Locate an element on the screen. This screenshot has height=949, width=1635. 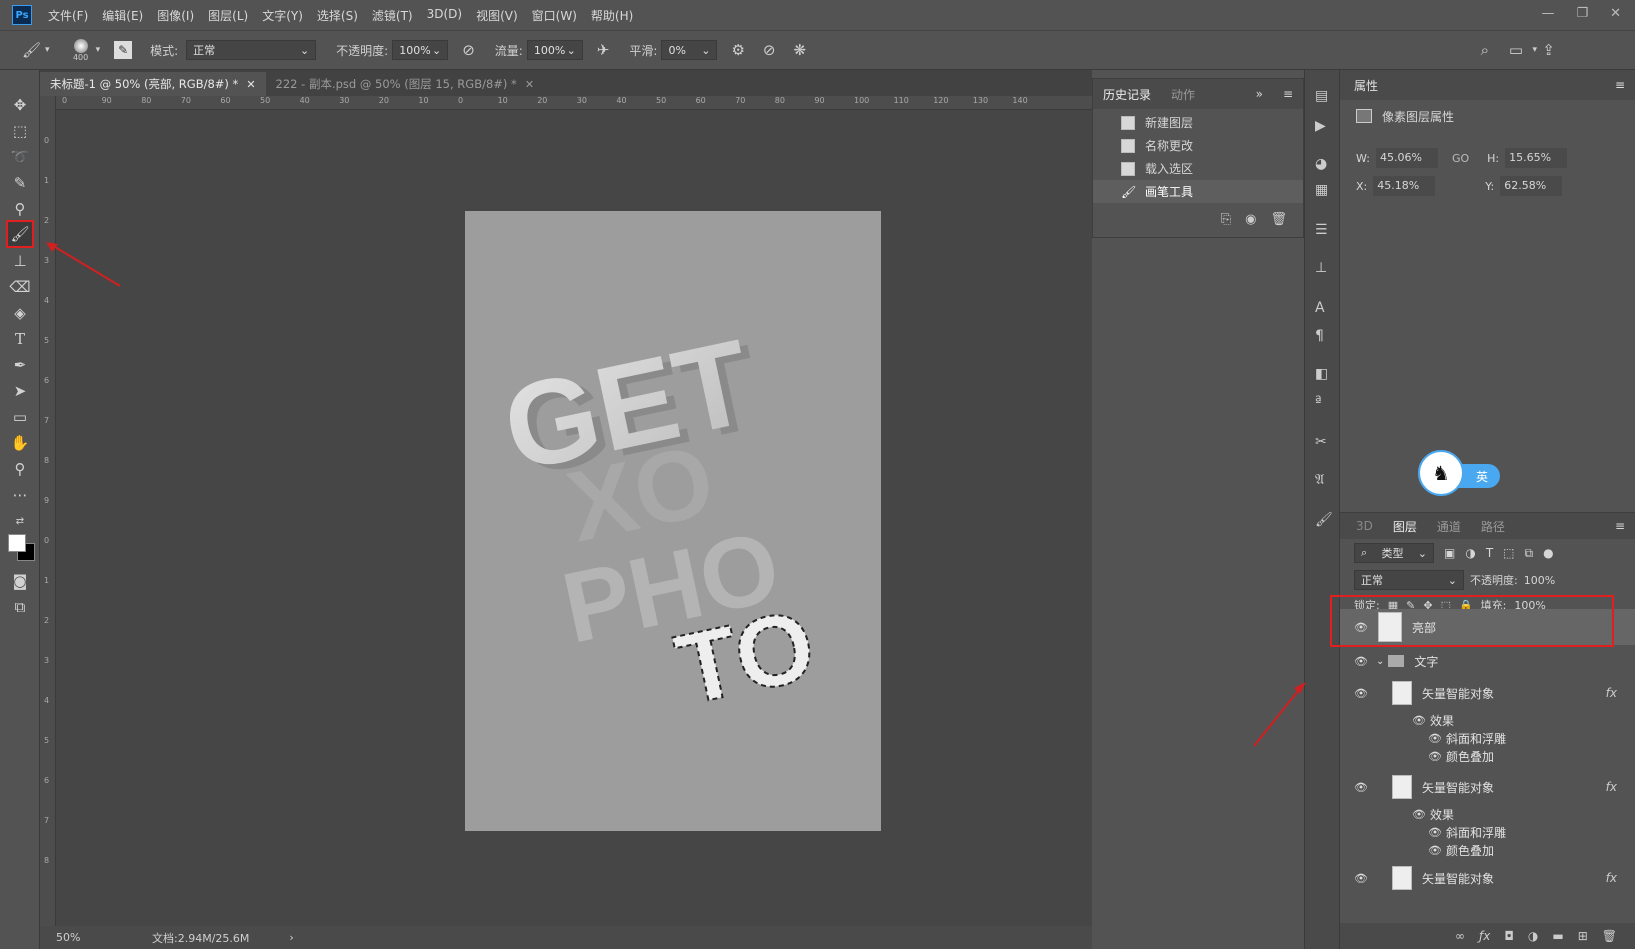
swap-colors-icon: ⇄ is located at coordinates (20, 521).